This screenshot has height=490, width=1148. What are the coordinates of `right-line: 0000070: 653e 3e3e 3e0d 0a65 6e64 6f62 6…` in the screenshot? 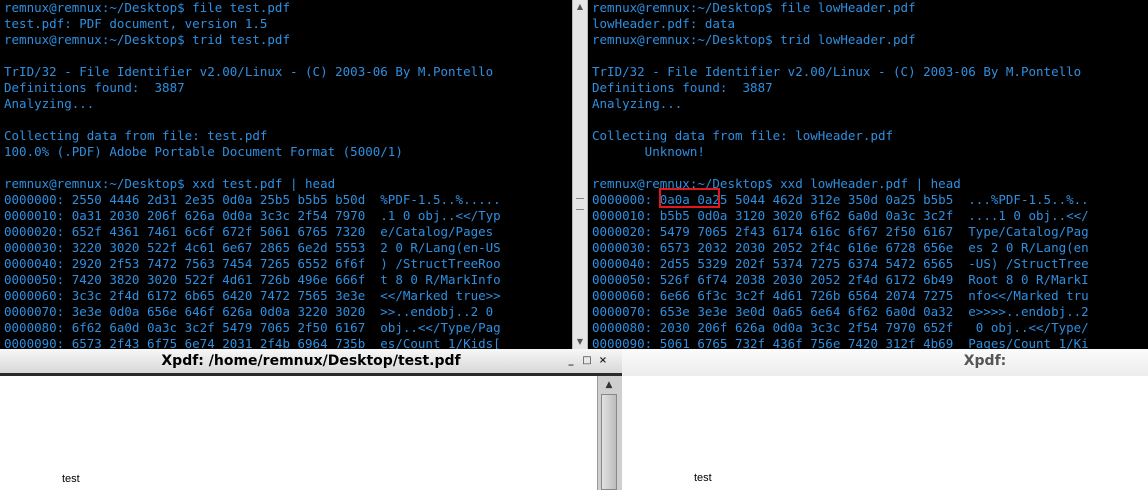 It's located at (840, 311).